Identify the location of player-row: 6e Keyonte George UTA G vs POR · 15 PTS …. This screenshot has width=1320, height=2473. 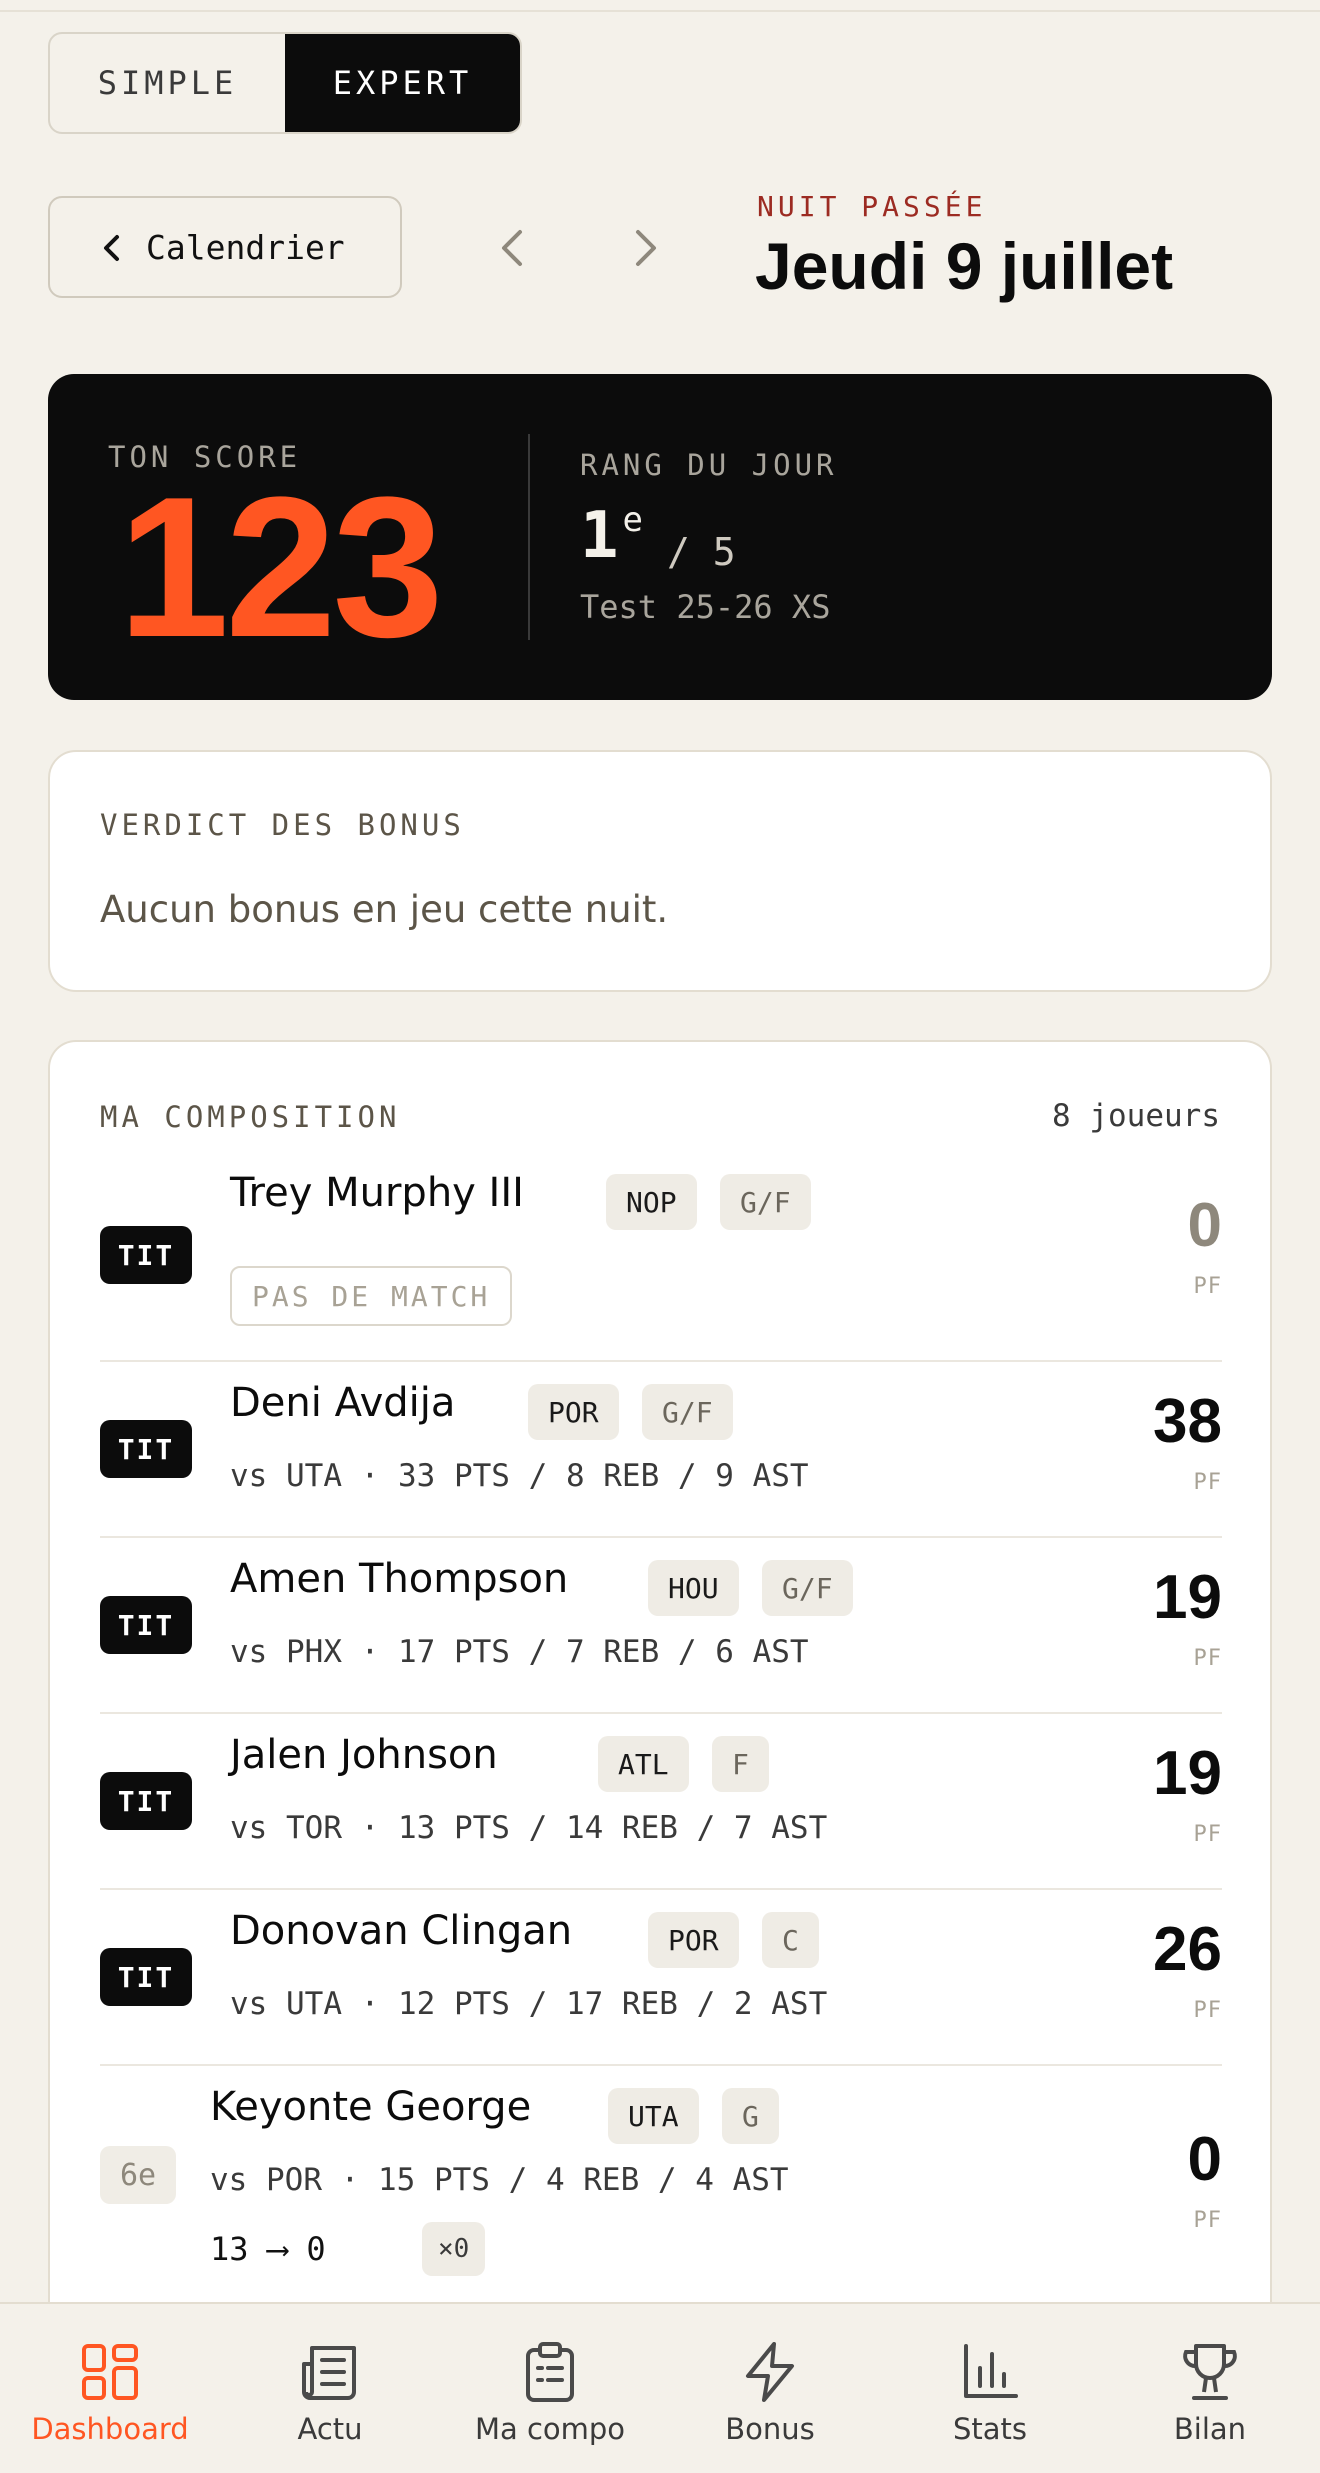
(661, 2184).